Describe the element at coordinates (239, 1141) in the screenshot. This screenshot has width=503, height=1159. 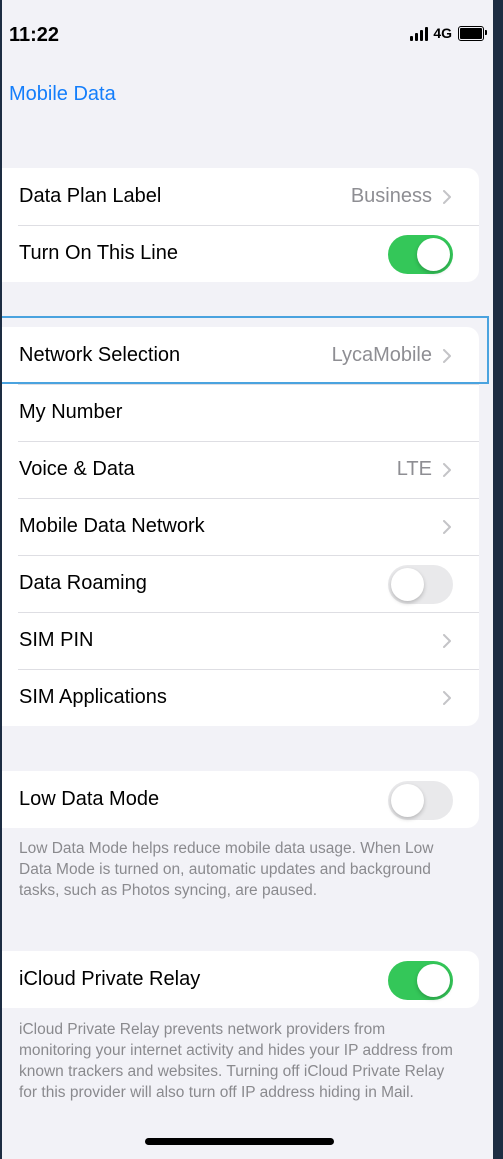
I see `home-indicator` at that location.